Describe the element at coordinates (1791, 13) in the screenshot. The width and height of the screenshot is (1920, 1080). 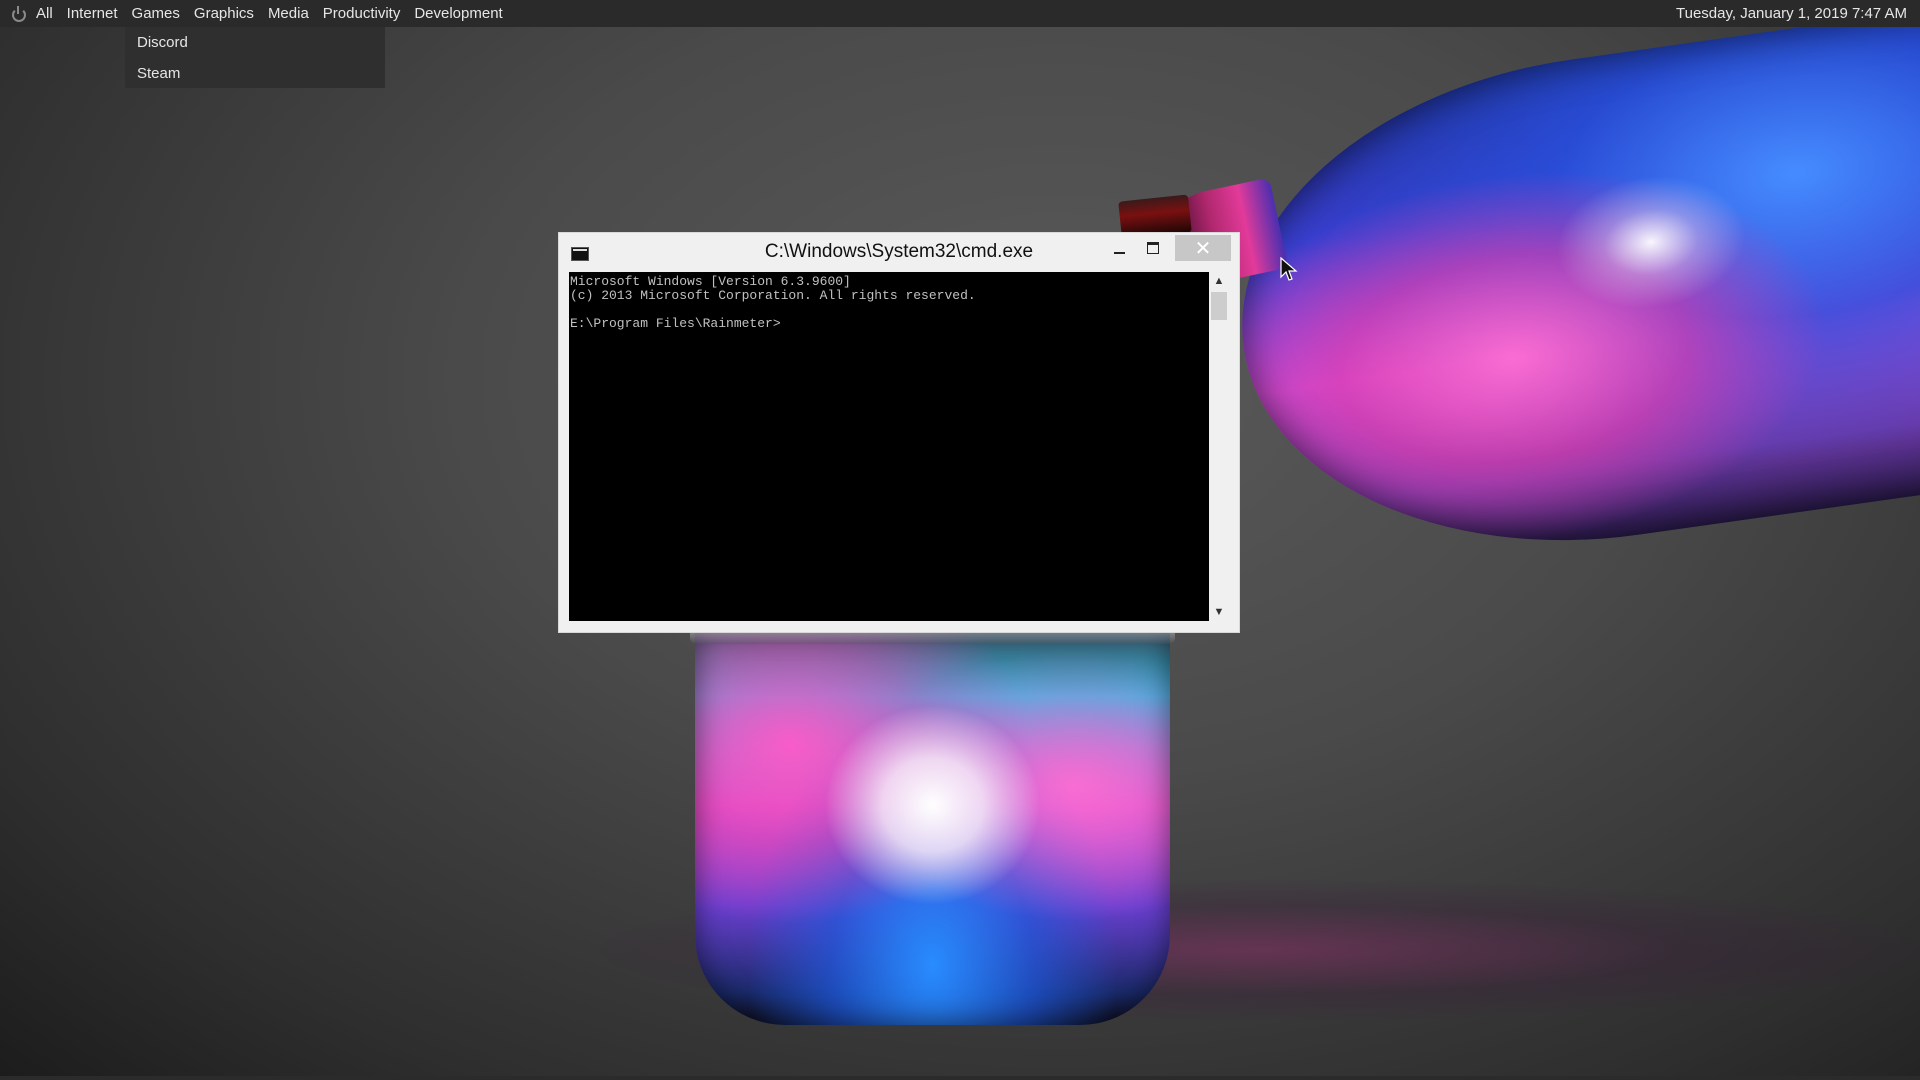
I see `clock: Tuesday, January 1, 2019 7:47 AM` at that location.